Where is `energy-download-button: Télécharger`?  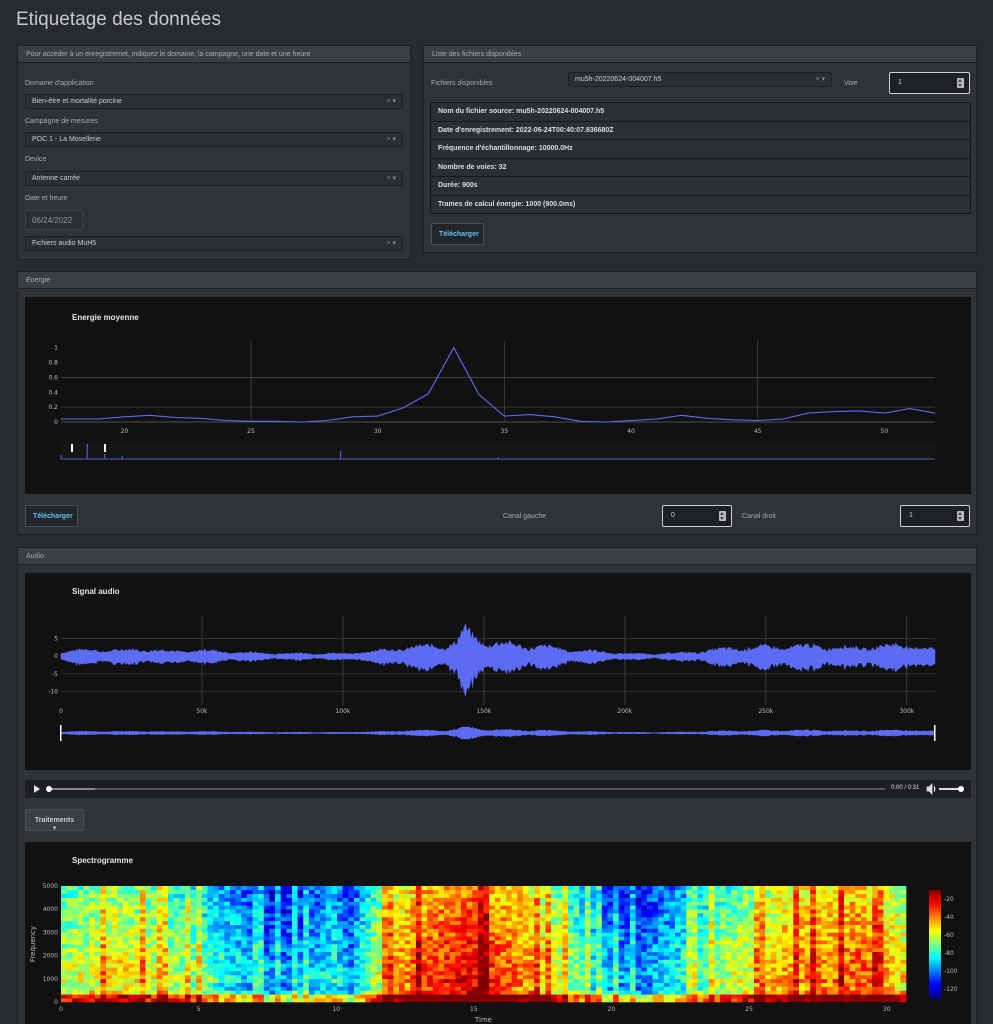 energy-download-button: Télécharger is located at coordinates (51, 516).